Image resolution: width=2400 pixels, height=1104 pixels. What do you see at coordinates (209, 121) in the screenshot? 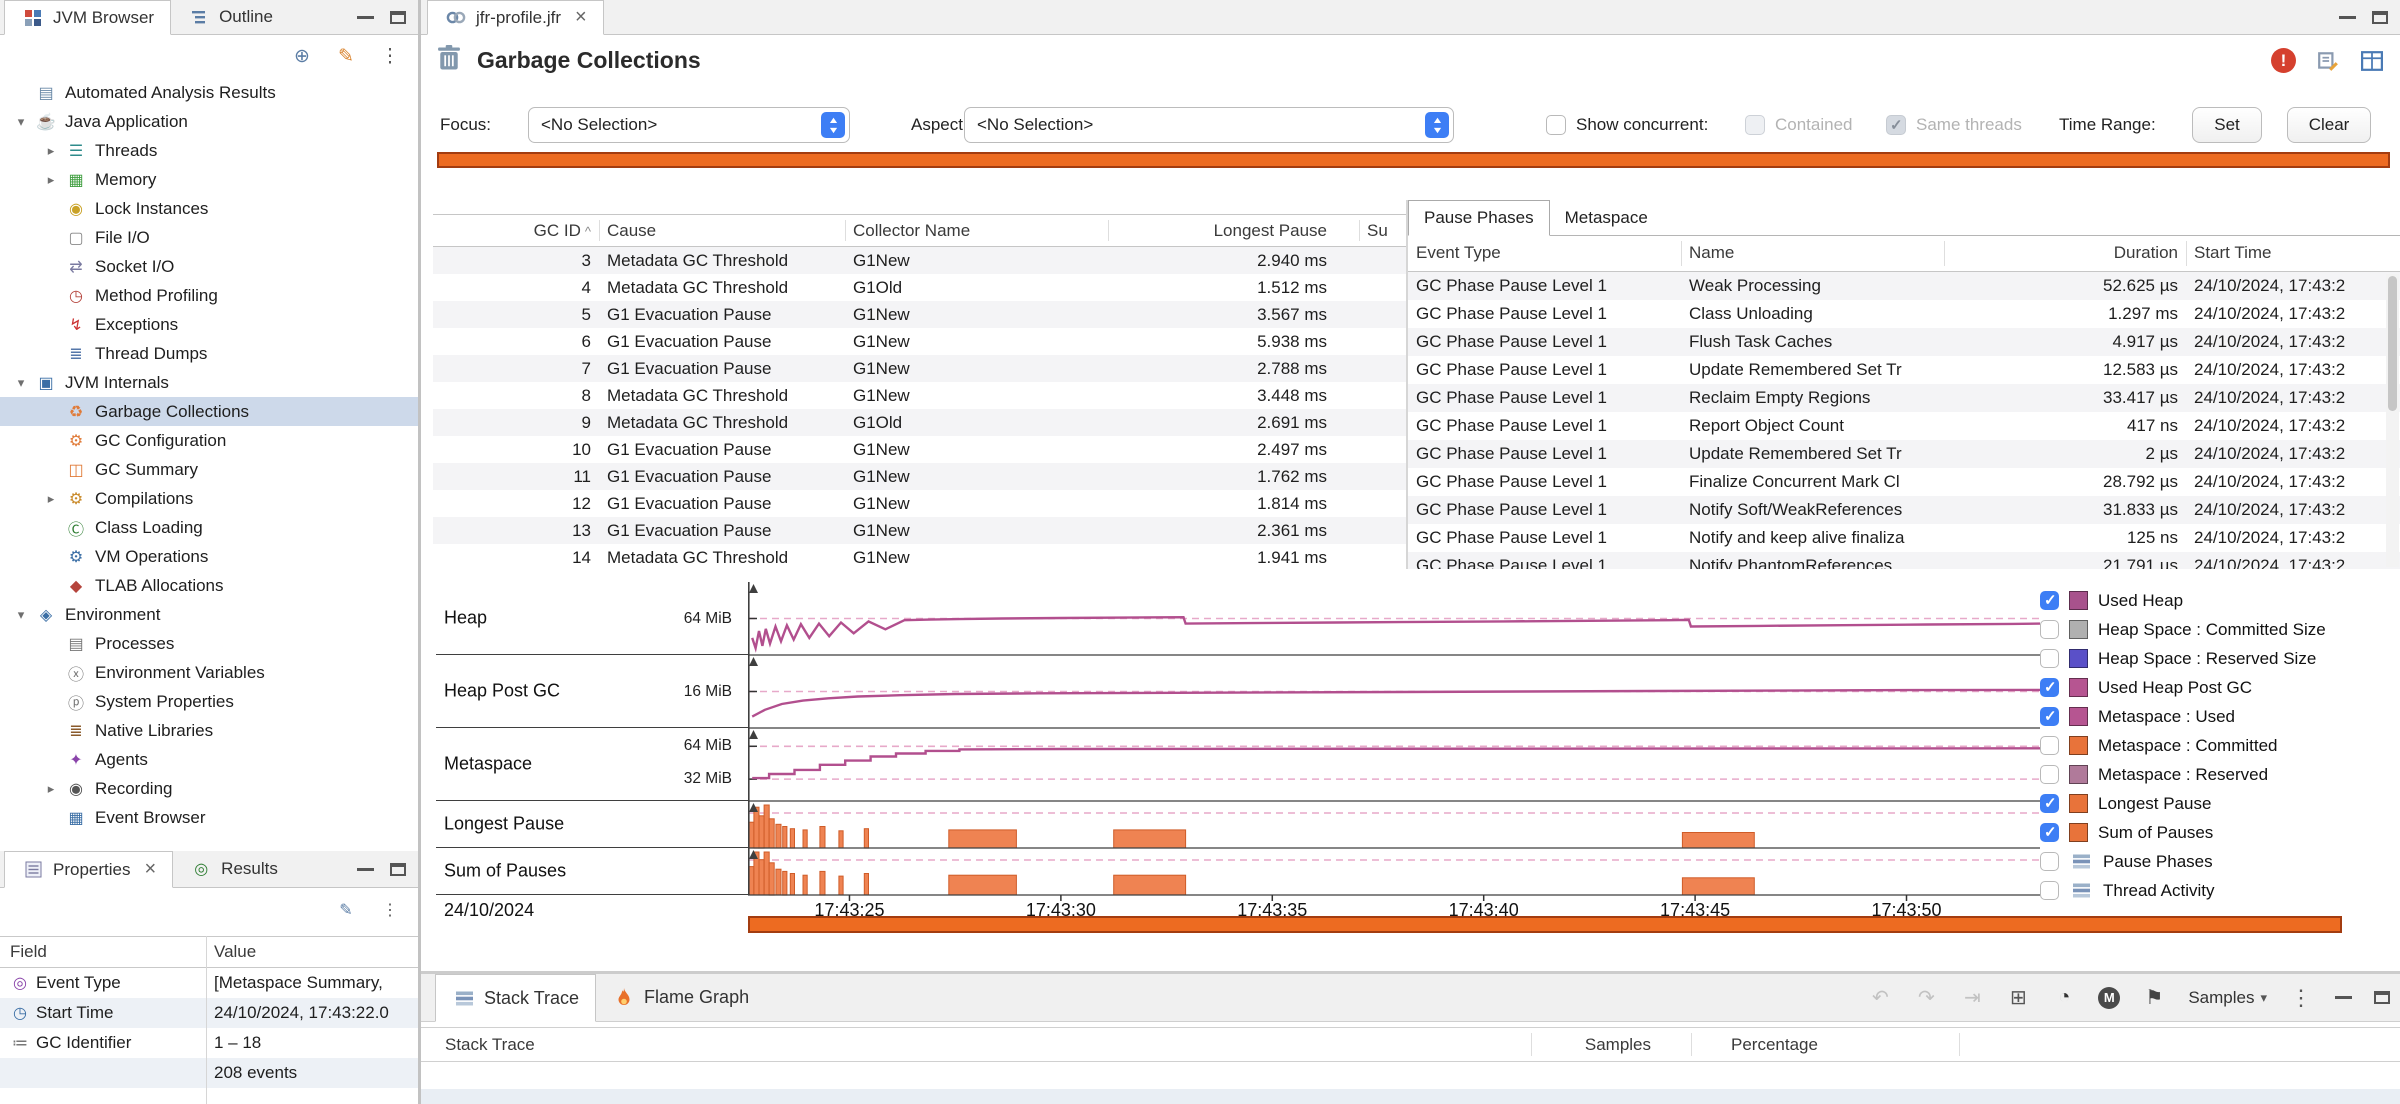
I see `sidebar-item-java-application: ▾ ☕ Java Application` at bounding box center [209, 121].